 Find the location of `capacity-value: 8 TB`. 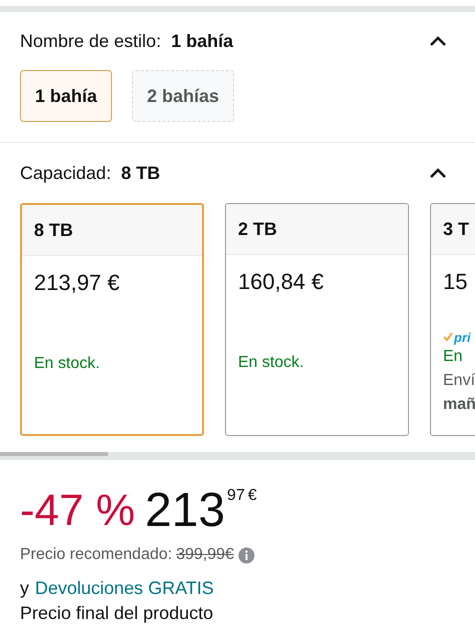

capacity-value: 8 TB is located at coordinates (140, 173).